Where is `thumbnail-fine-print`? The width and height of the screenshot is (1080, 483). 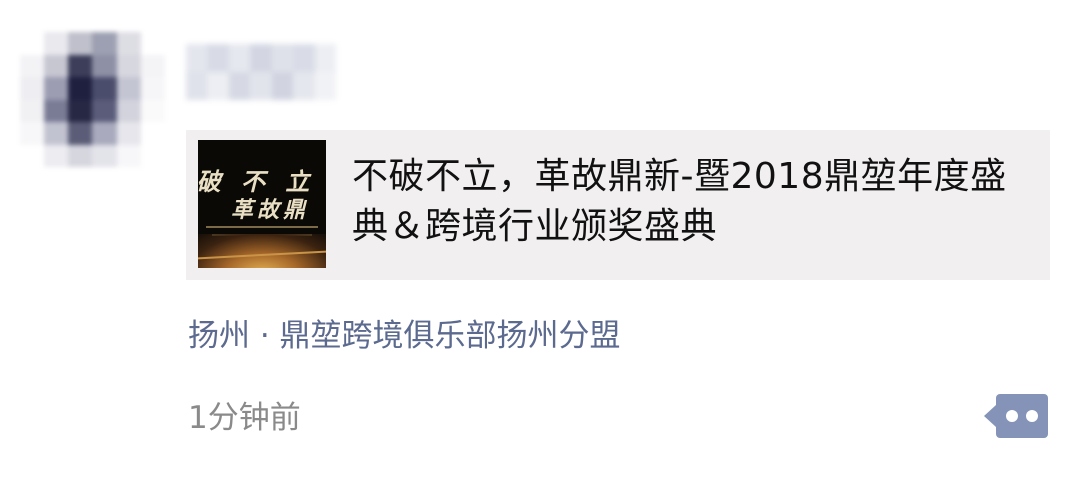
thumbnail-fine-print is located at coordinates (262, 227).